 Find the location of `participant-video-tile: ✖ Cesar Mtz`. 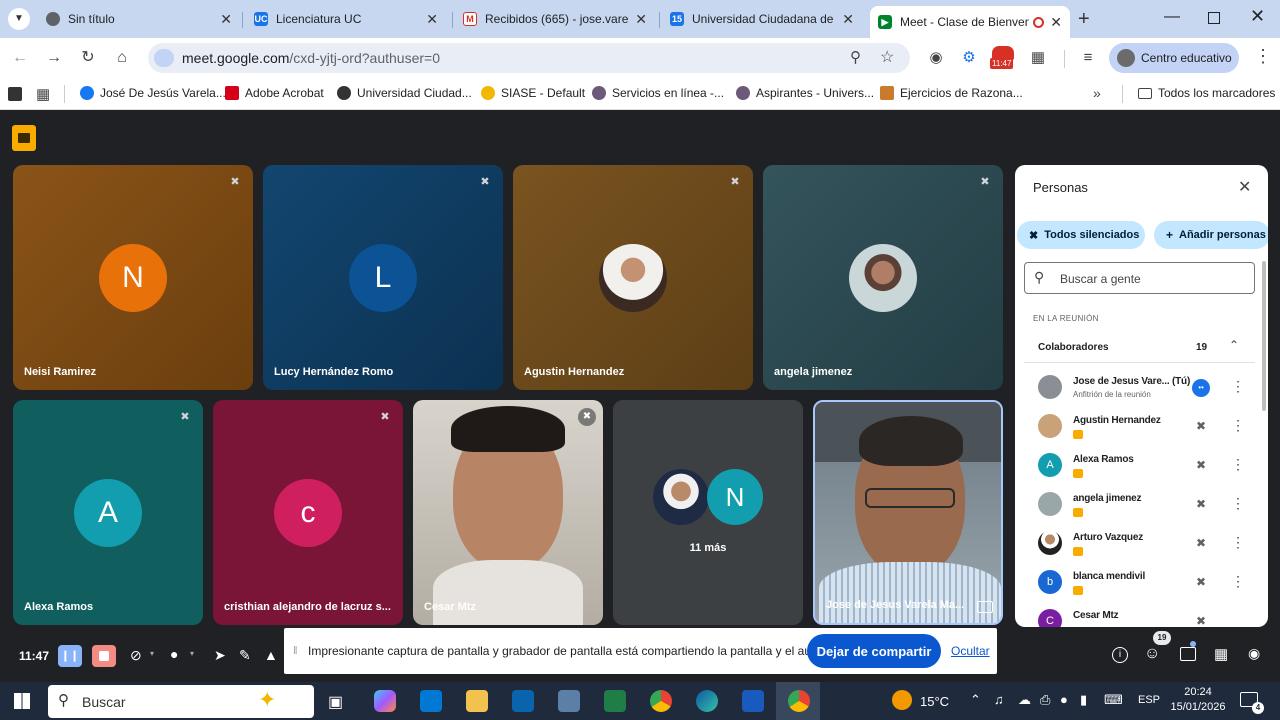

participant-video-tile: ✖ Cesar Mtz is located at coordinates (508, 512).